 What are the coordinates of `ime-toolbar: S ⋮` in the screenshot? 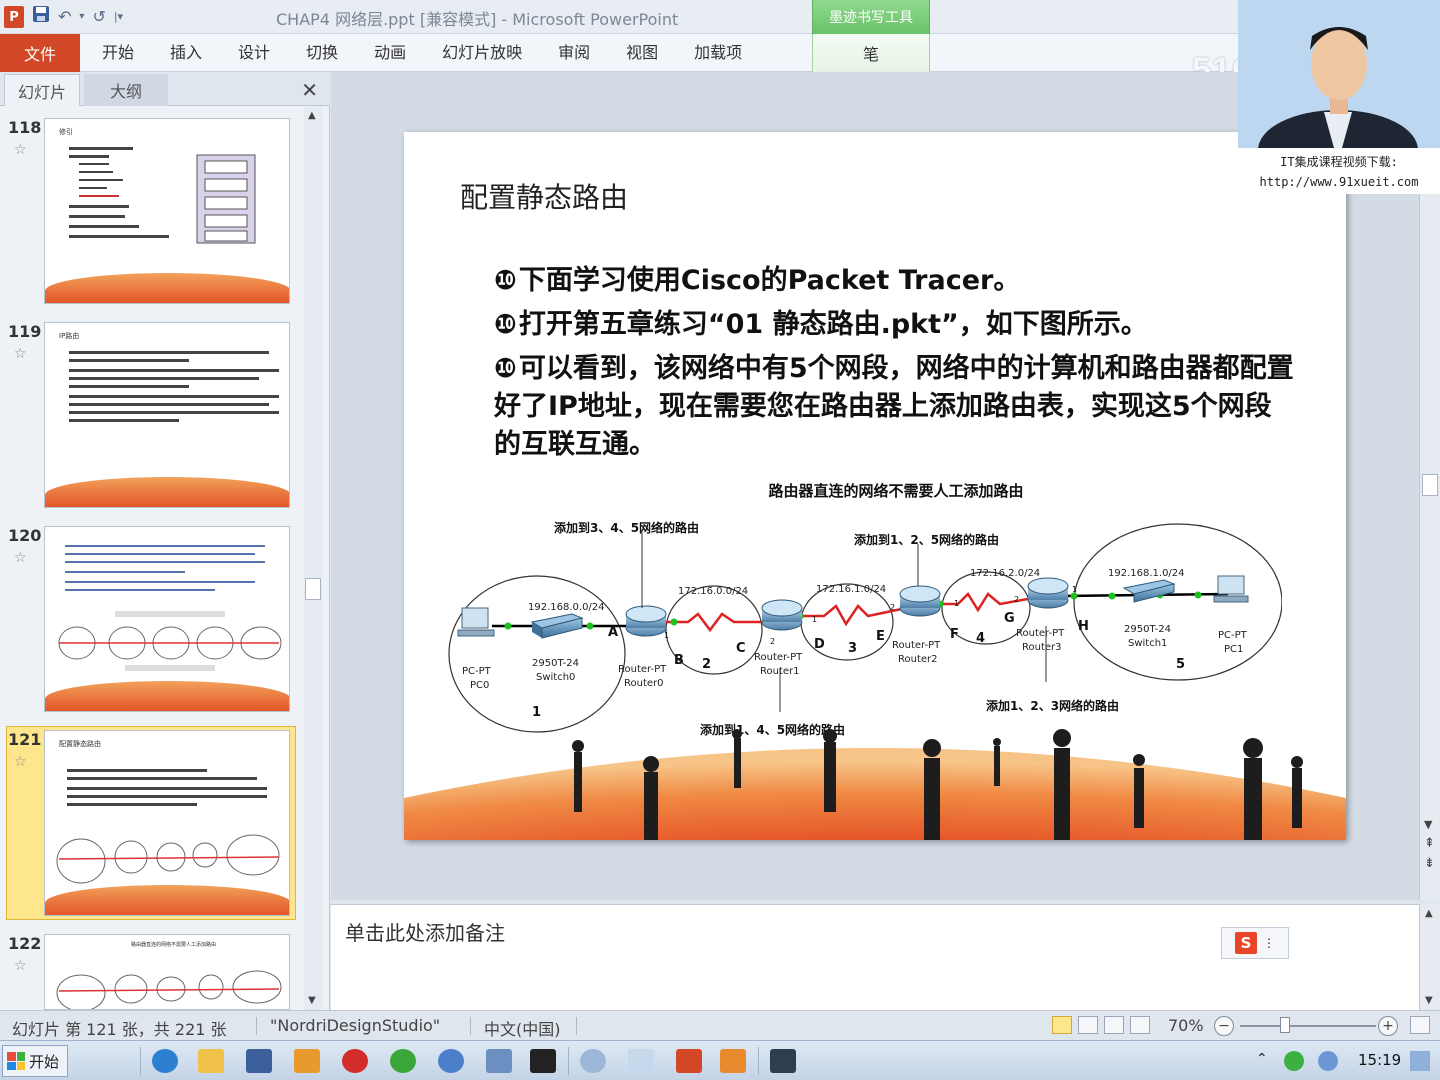 It's located at (1255, 943).